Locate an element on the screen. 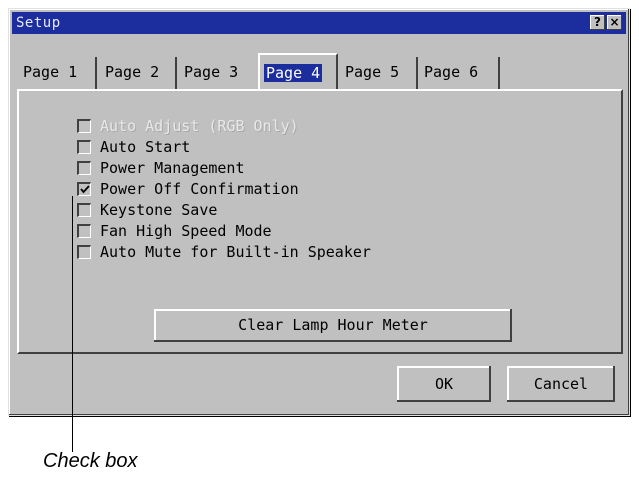  tab-label: Page 3 is located at coordinates (211, 72).